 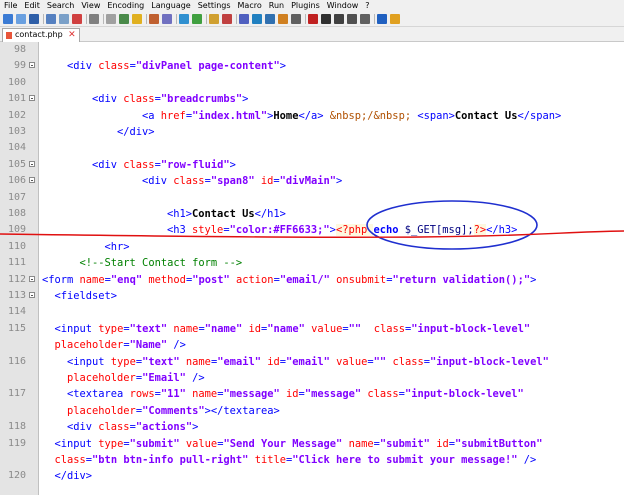 What do you see at coordinates (286, 115) in the screenshot?
I see `token-txt: Home` at bounding box center [286, 115].